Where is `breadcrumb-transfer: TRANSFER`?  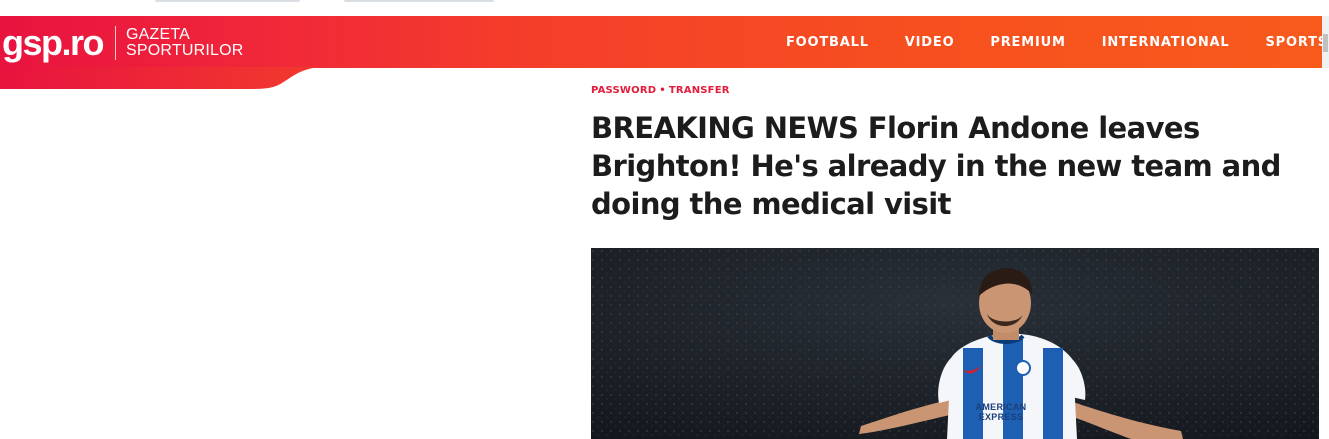 breadcrumb-transfer: TRANSFER is located at coordinates (699, 90).